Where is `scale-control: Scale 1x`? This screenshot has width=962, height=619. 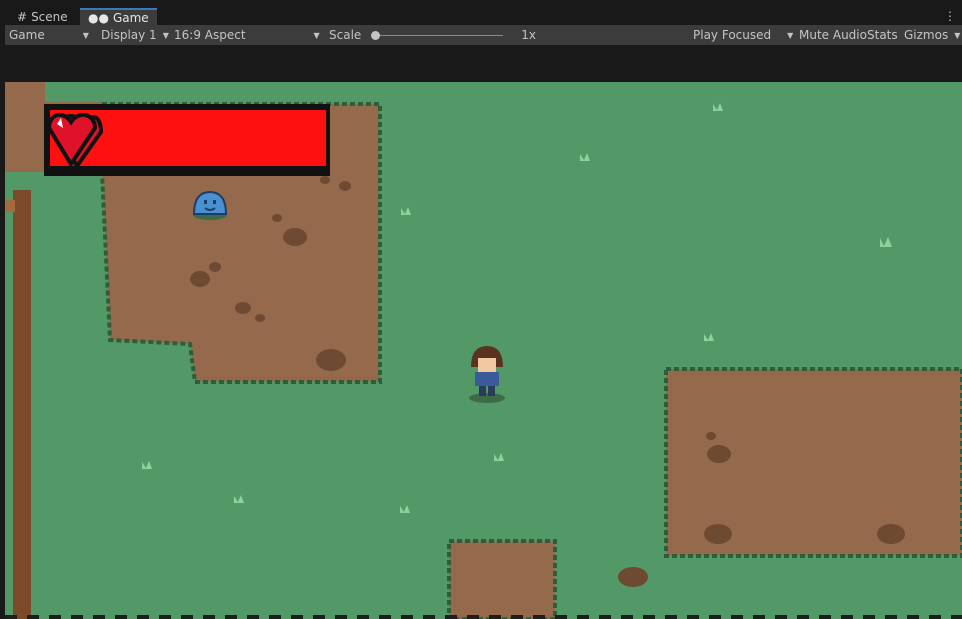 scale-control: Scale 1x is located at coordinates (432, 35).